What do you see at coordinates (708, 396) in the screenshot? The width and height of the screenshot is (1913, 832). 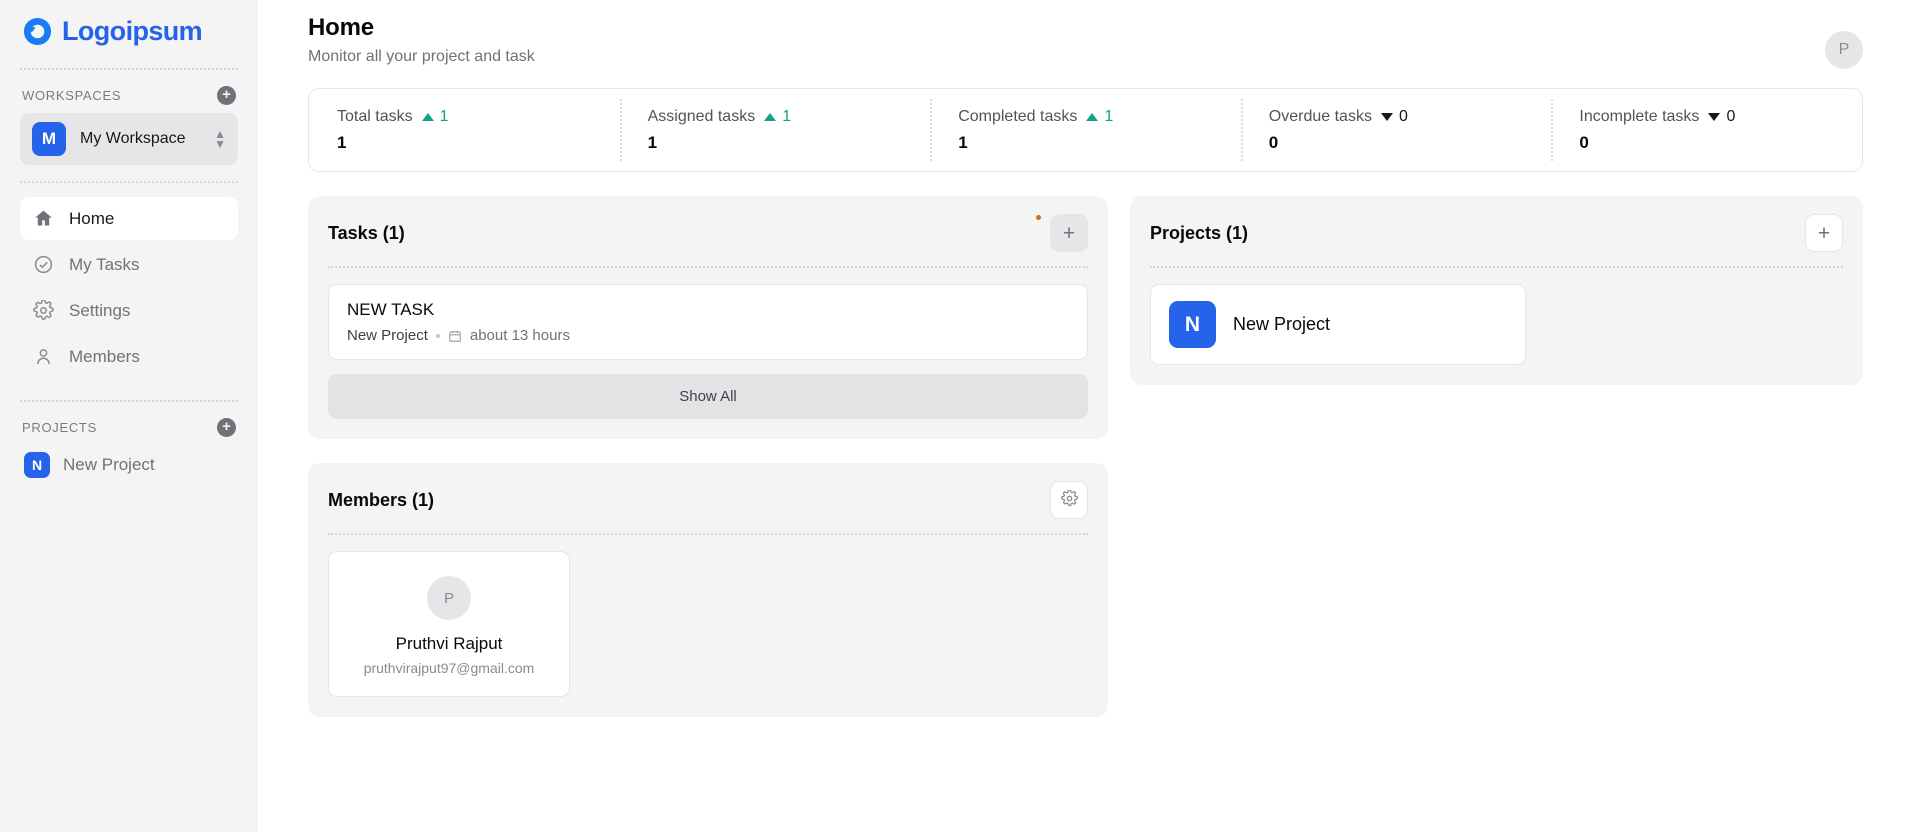 I see `show-all-tasks-button: Show All` at bounding box center [708, 396].